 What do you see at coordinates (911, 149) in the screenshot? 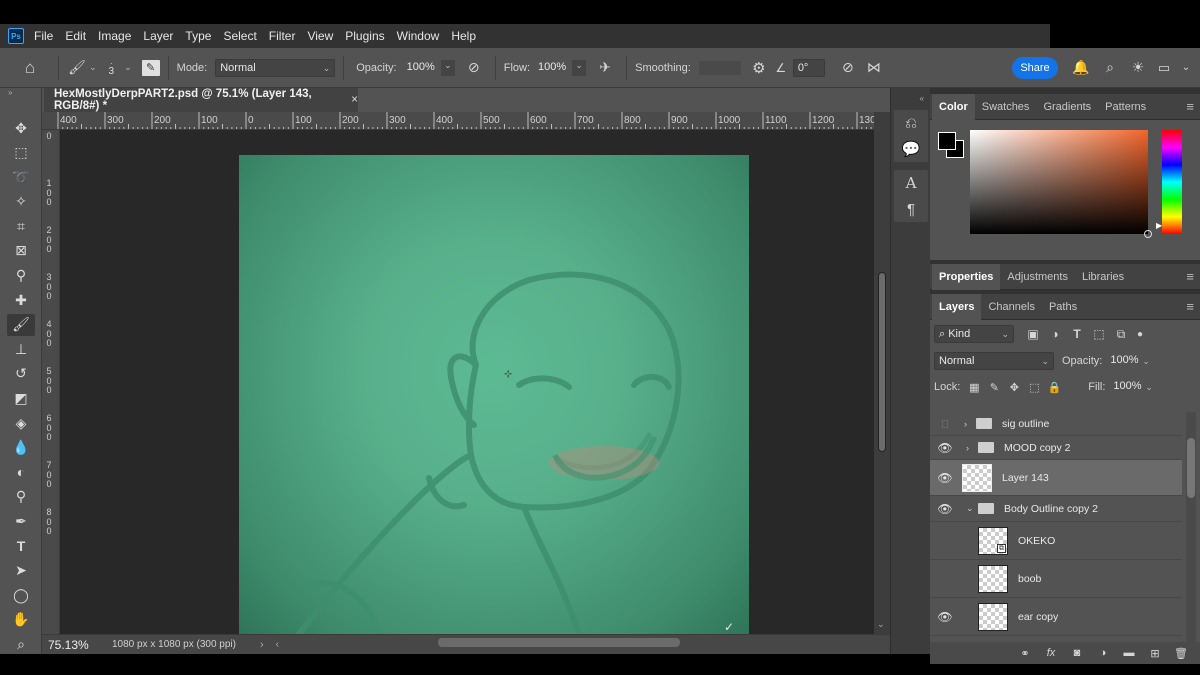
I see `comments-icon: 💬` at bounding box center [911, 149].